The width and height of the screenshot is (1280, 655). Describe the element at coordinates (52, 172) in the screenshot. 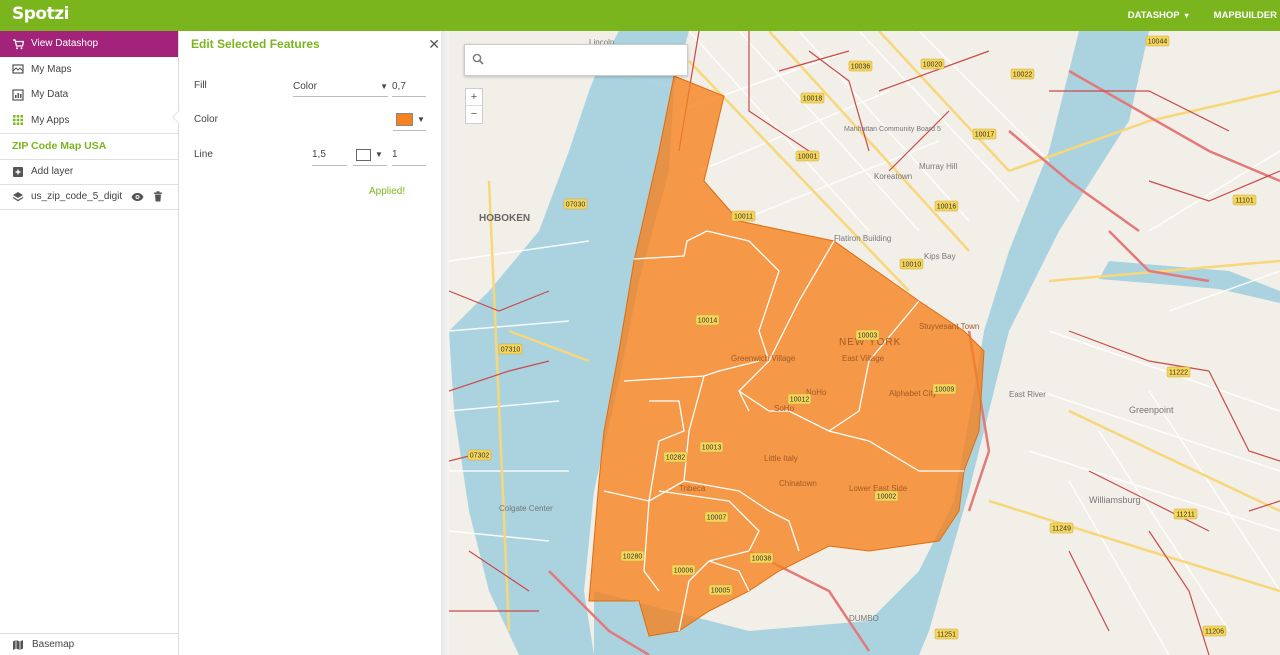

I see `add-layer-label: Add layer` at that location.